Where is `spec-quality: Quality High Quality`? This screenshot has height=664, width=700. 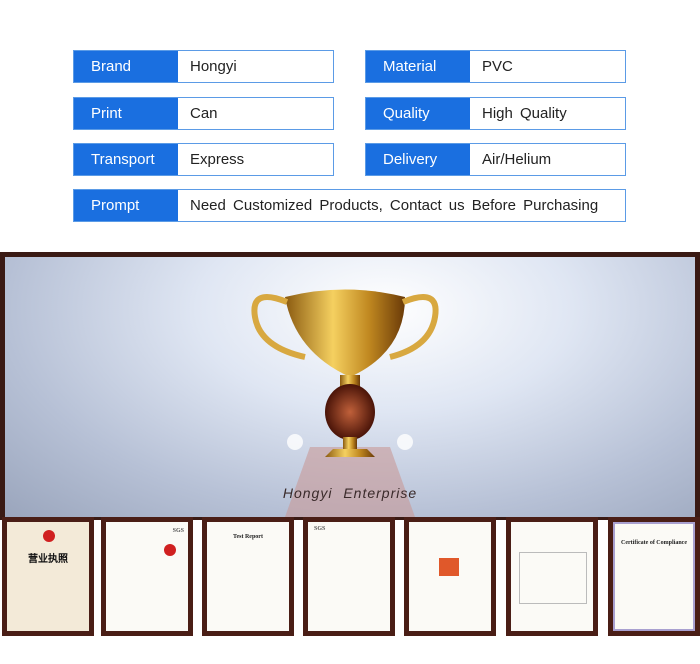 spec-quality: Quality High Quality is located at coordinates (495, 113).